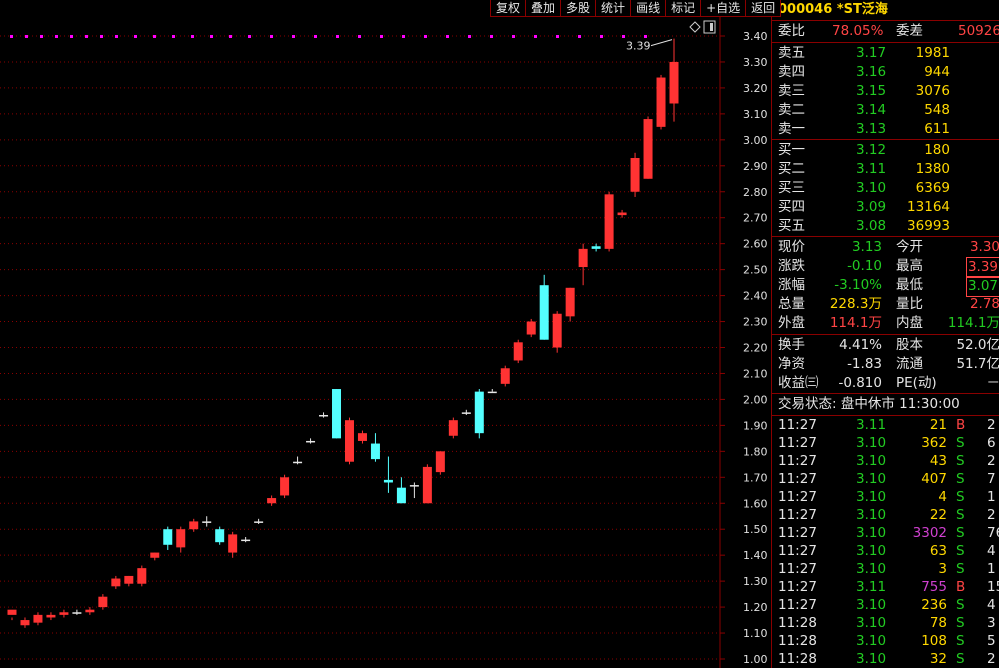  What do you see at coordinates (755, 62) in the screenshot?
I see `price-tick-label: 3.30` at bounding box center [755, 62].